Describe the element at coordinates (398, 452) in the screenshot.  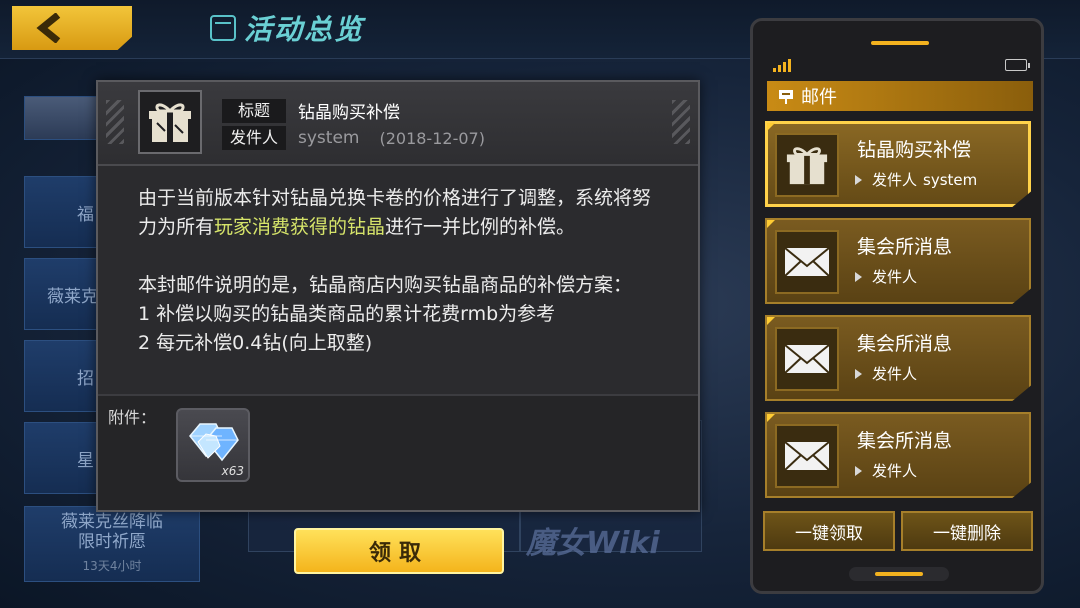
I see `attachment-area: 附件： x63` at that location.